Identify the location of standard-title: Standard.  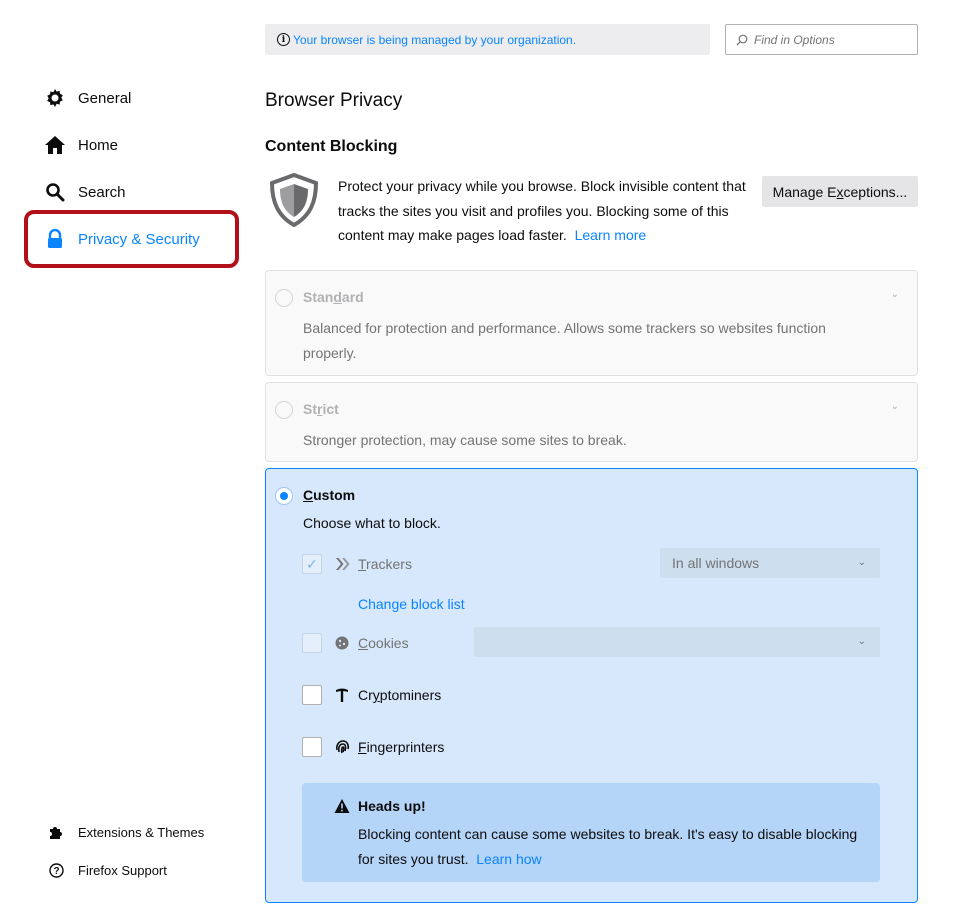
(333, 297).